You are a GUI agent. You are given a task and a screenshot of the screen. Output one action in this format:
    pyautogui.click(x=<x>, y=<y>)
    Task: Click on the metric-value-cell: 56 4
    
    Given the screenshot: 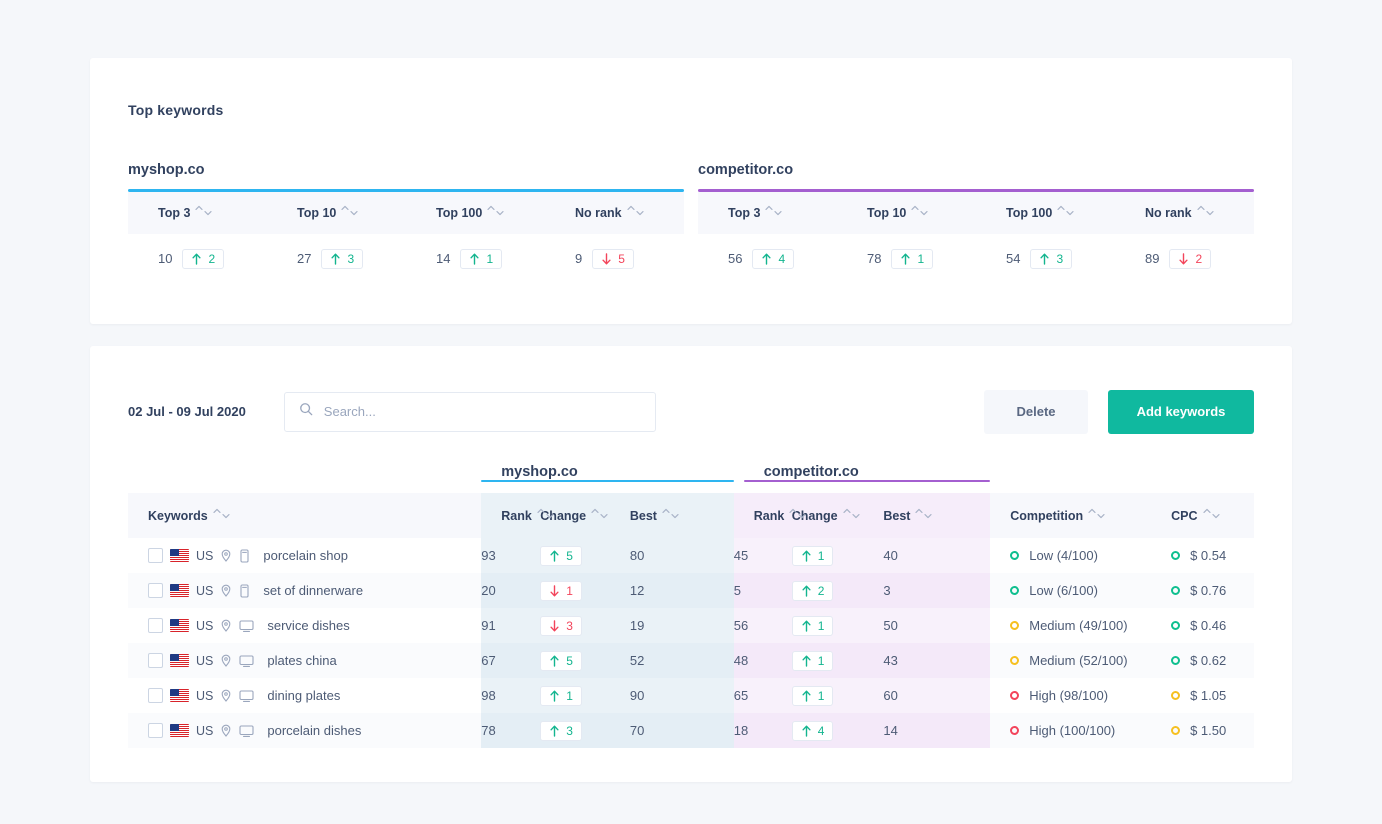 What is the action you would take?
    pyautogui.click(x=767, y=258)
    